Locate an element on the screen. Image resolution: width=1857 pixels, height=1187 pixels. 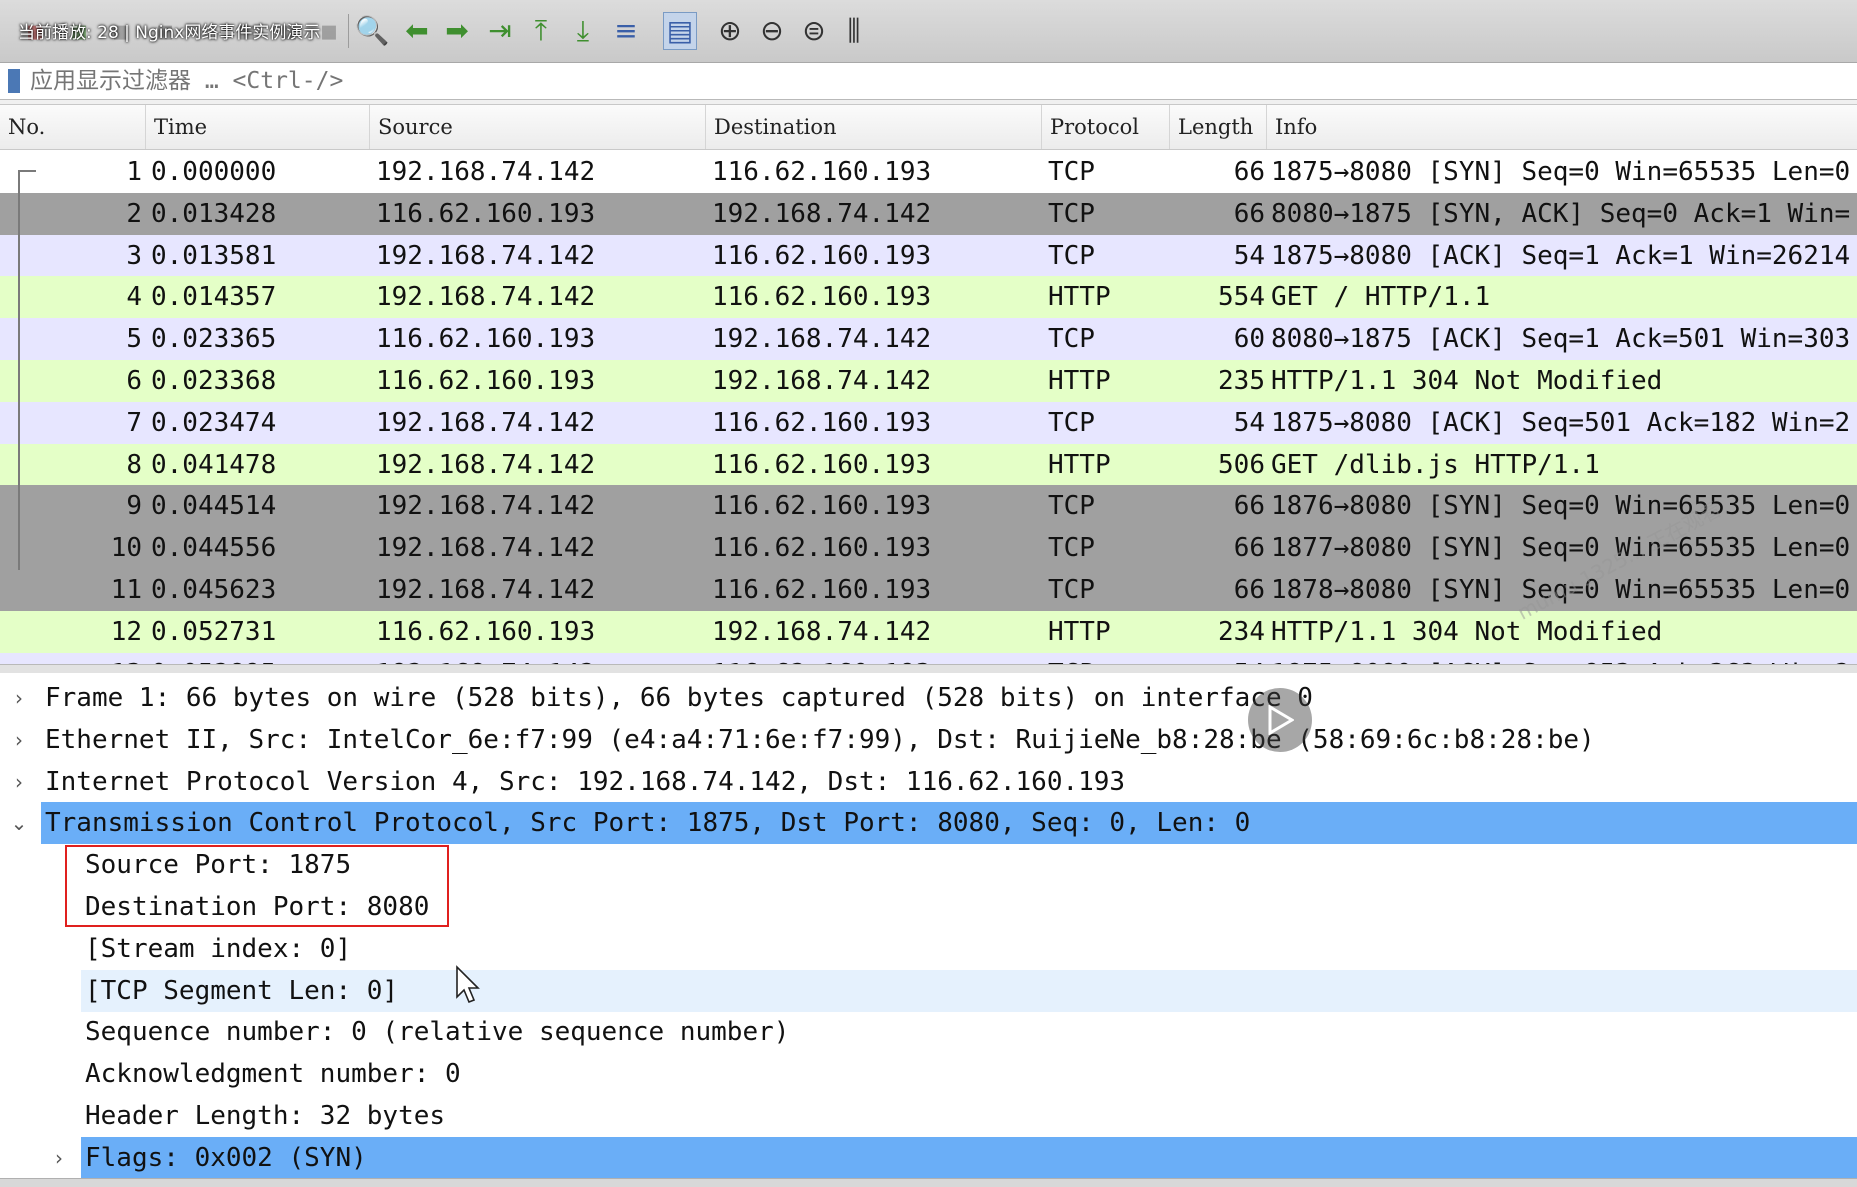
packet-time: 0.023474 is located at coordinates (214, 422).